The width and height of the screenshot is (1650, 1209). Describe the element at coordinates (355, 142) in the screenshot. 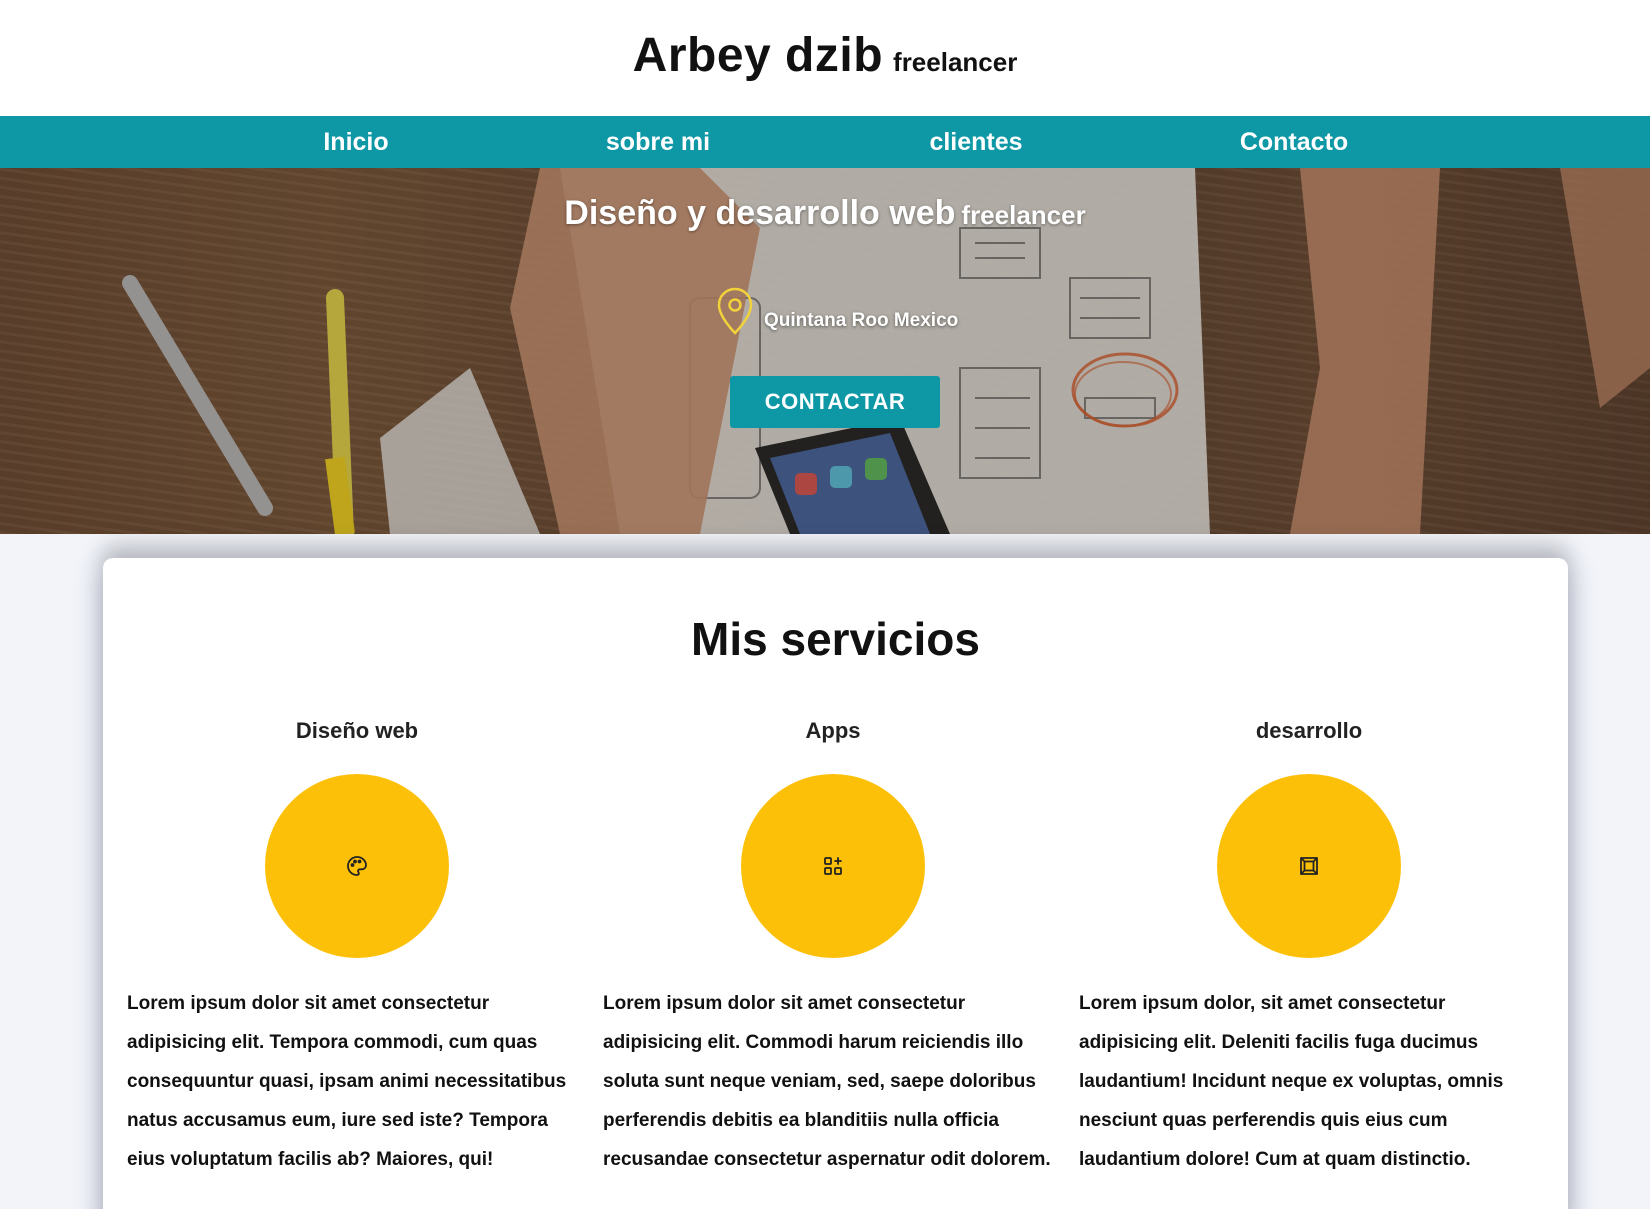

I see `nav-item-inicio: Inicio` at that location.